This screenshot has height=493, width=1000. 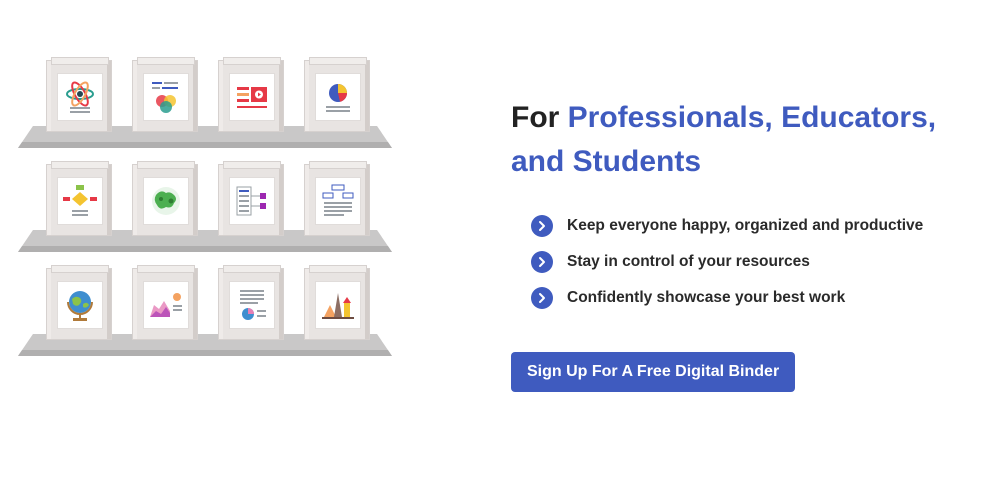 I want to click on globe-icon, so click(x=80, y=306).